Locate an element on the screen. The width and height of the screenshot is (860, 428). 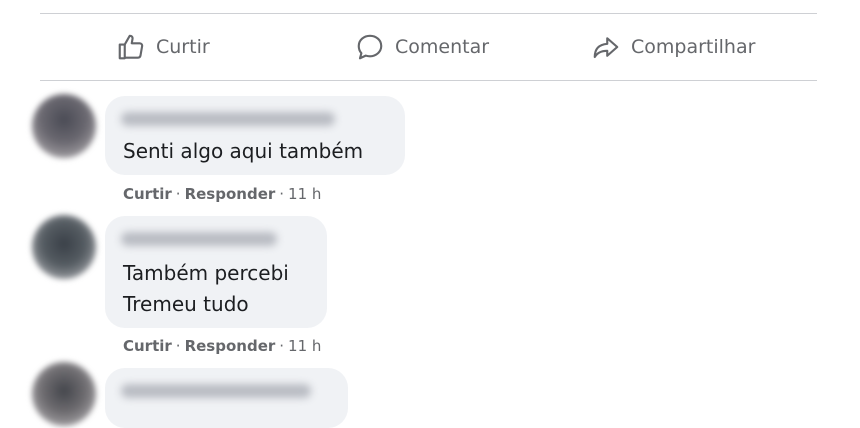
share-arrow-icon is located at coordinates (606, 47).